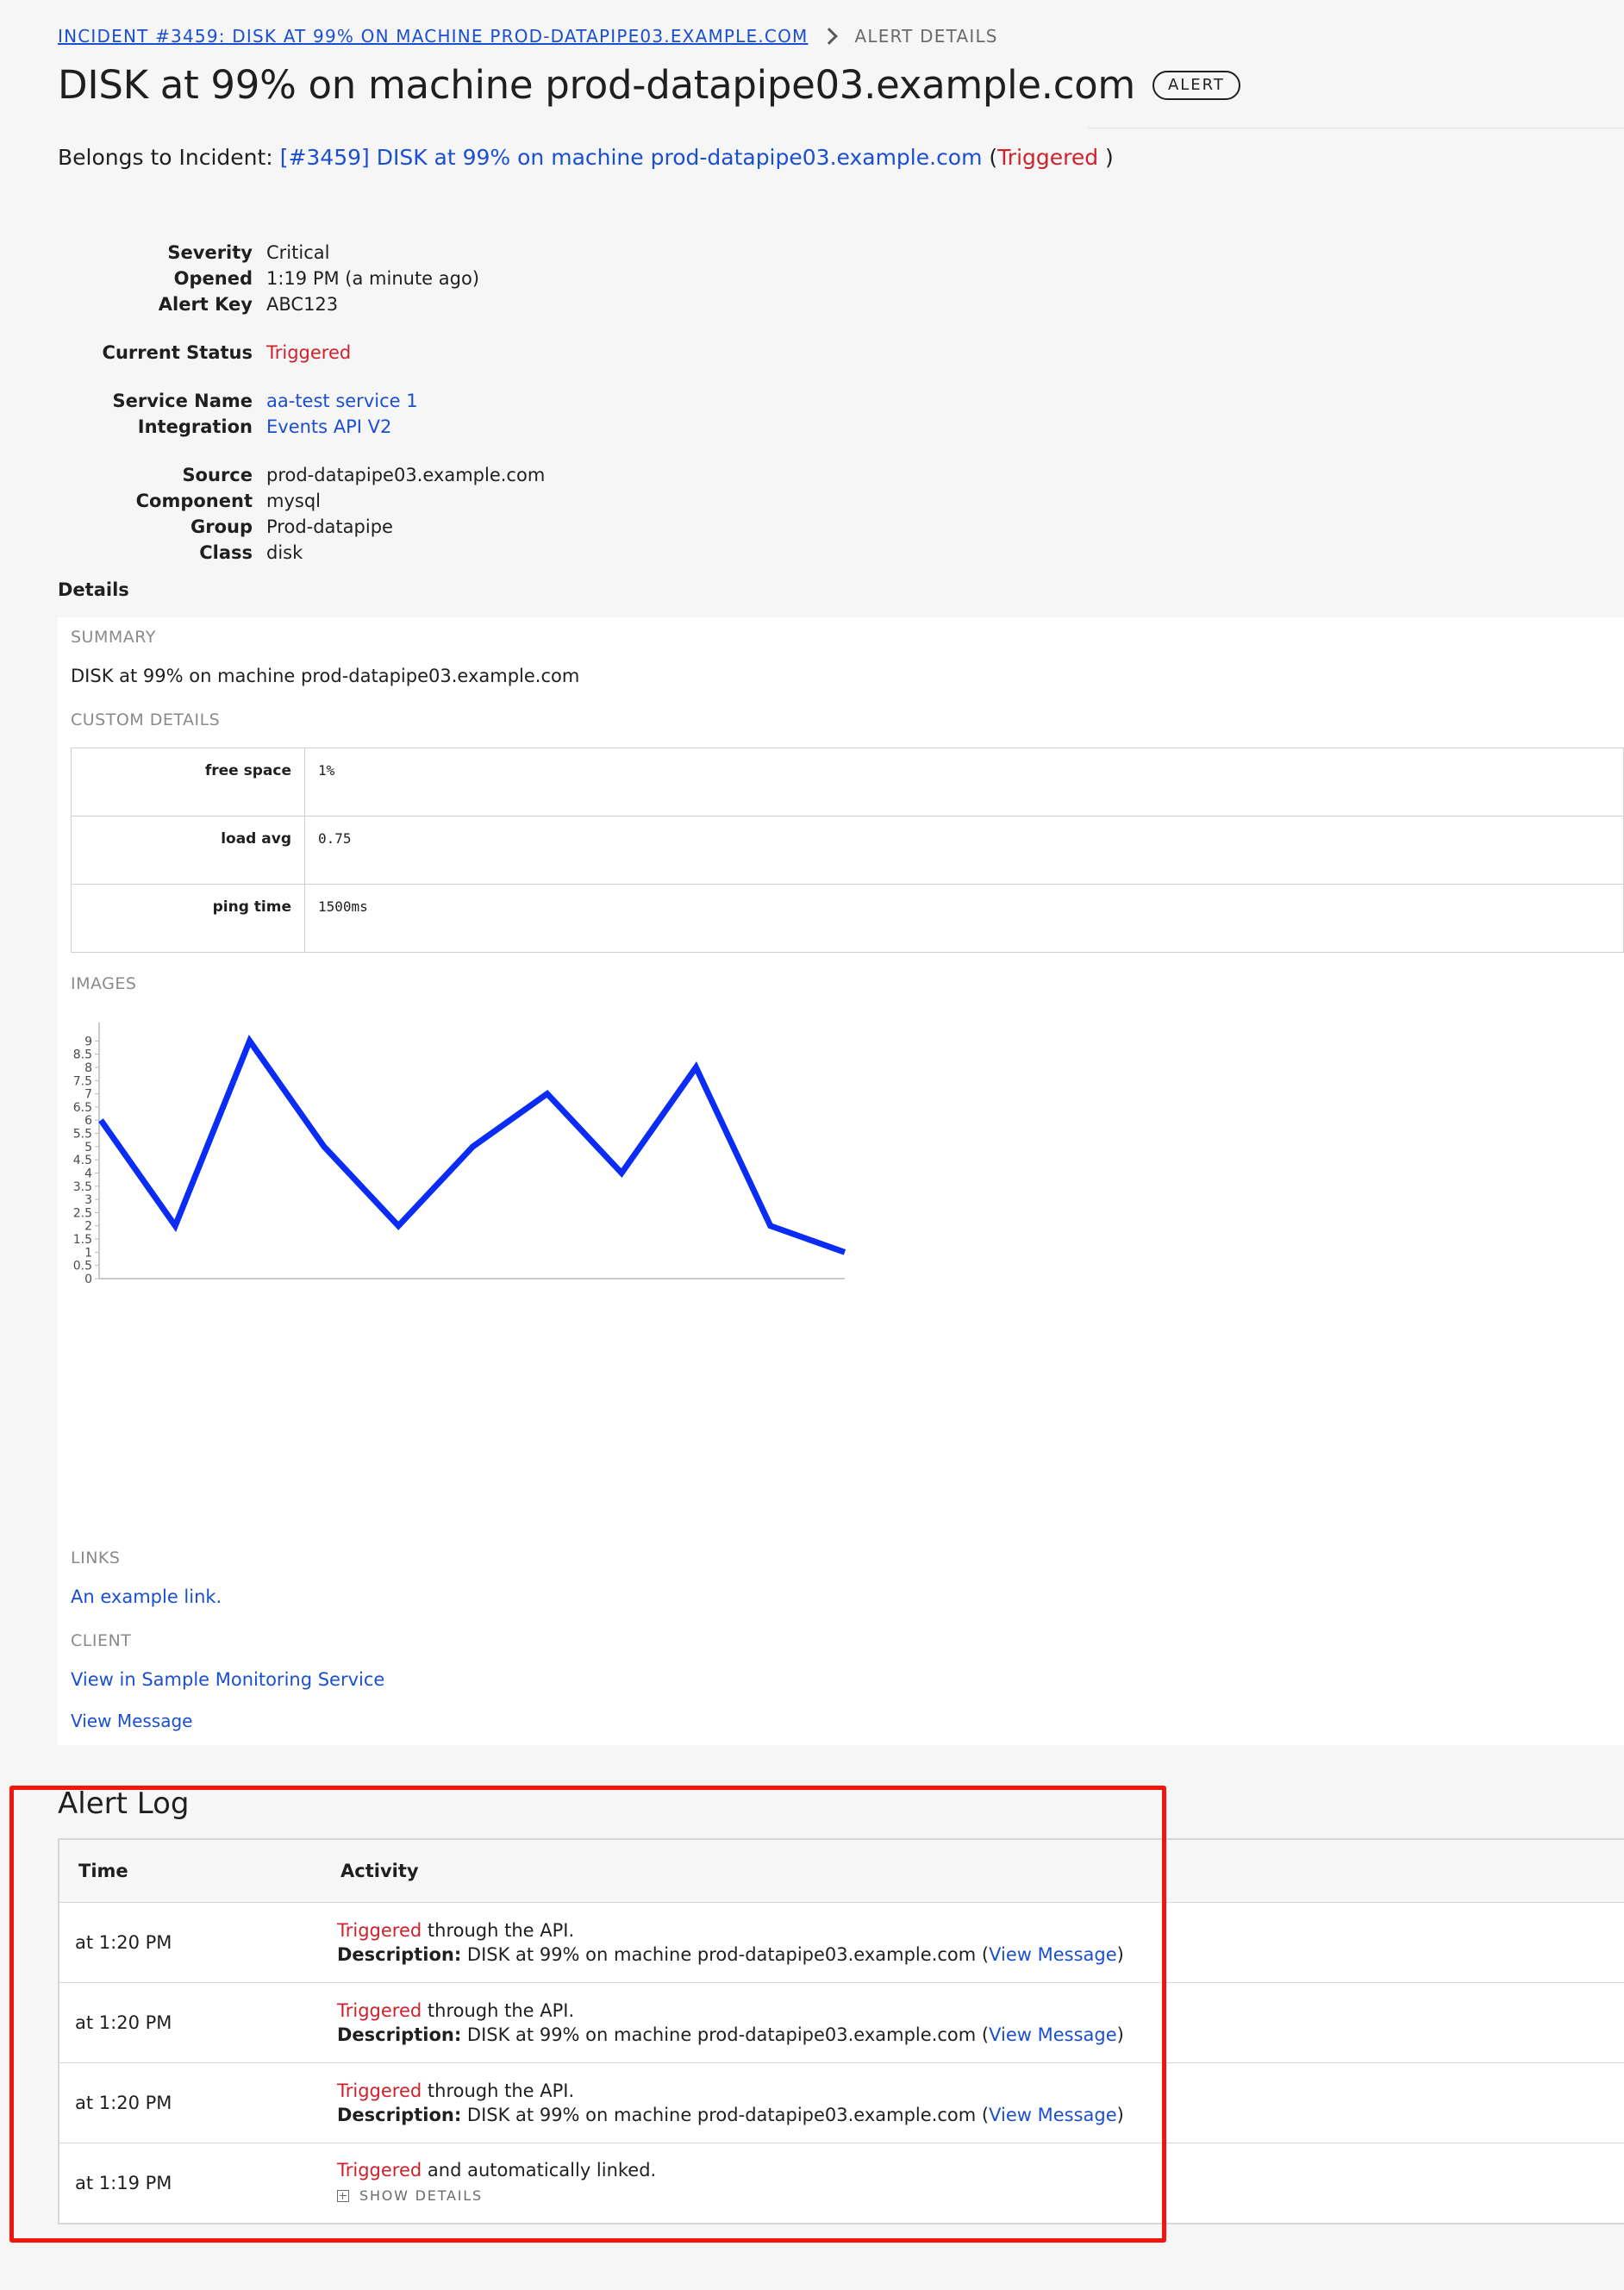 This screenshot has height=2290, width=1624. What do you see at coordinates (403, 527) in the screenshot?
I see `field-group: Group Prod-datapipe` at bounding box center [403, 527].